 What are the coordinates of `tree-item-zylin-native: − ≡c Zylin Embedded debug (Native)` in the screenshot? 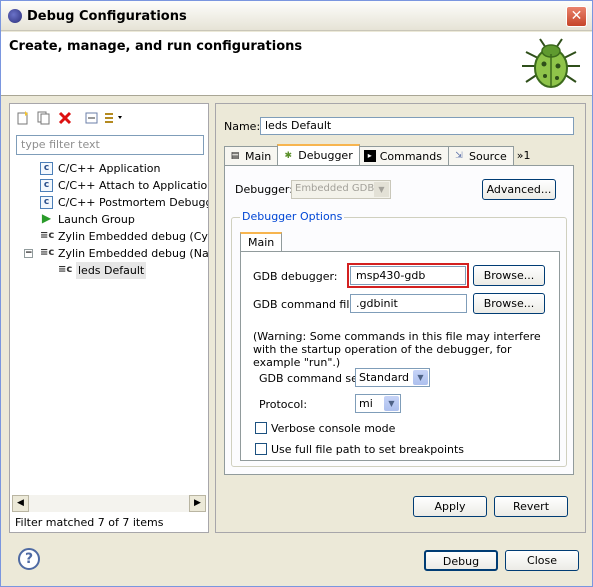 It's located at (109, 253).